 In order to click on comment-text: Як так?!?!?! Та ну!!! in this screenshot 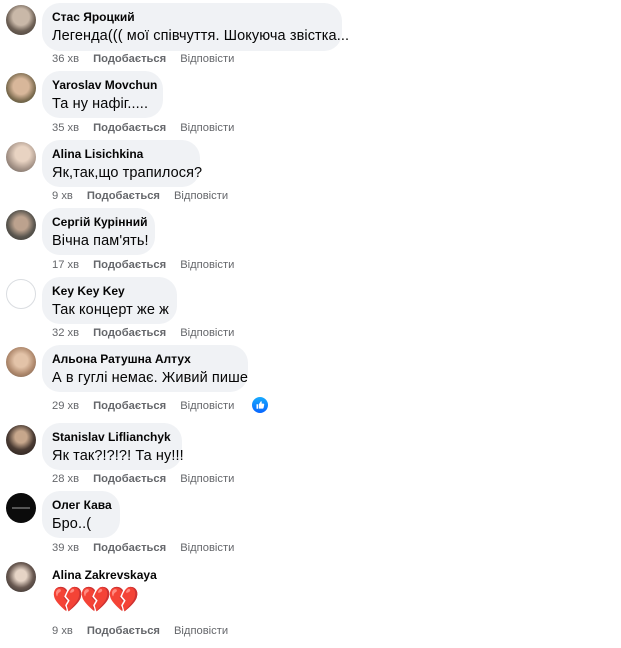, I will do `click(118, 456)`.